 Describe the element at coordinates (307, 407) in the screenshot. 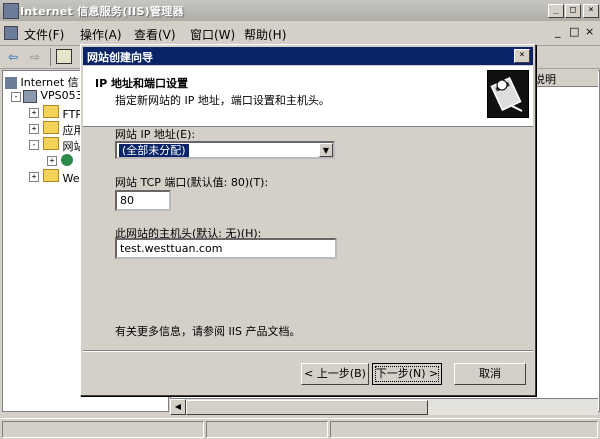

I see `scroll-thumb` at that location.